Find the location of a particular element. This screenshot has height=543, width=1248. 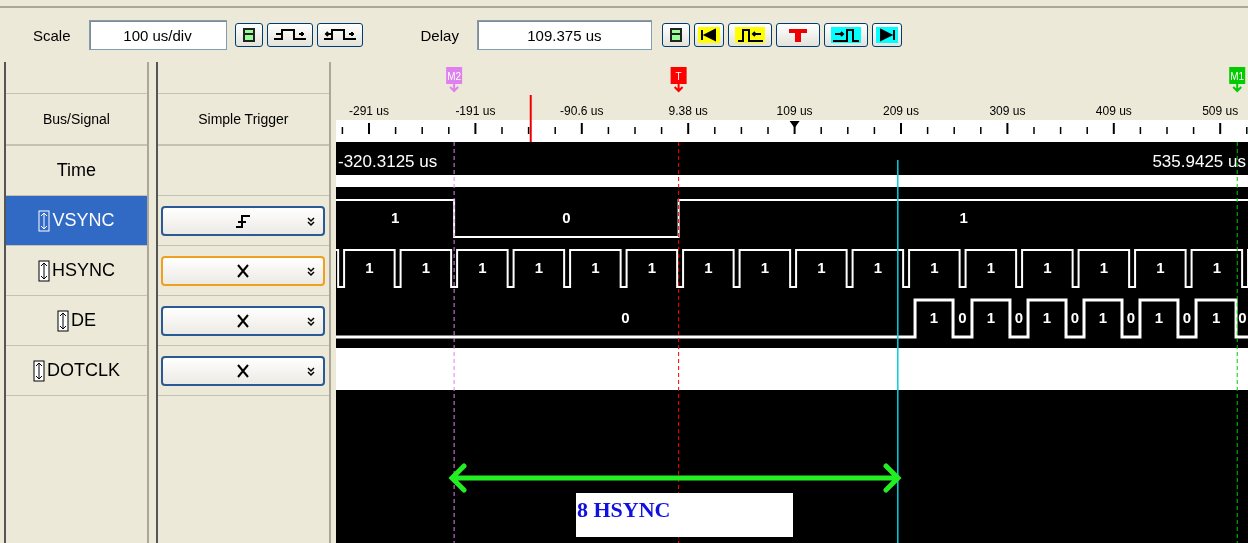

tick-label: 109 us is located at coordinates (794, 111).